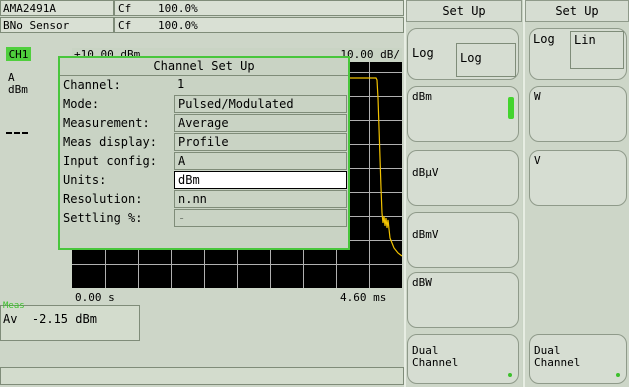 The image size is (629, 387). I want to click on dialog-row-mode: Mode: Pulsed/Modulated, so click(204, 104).